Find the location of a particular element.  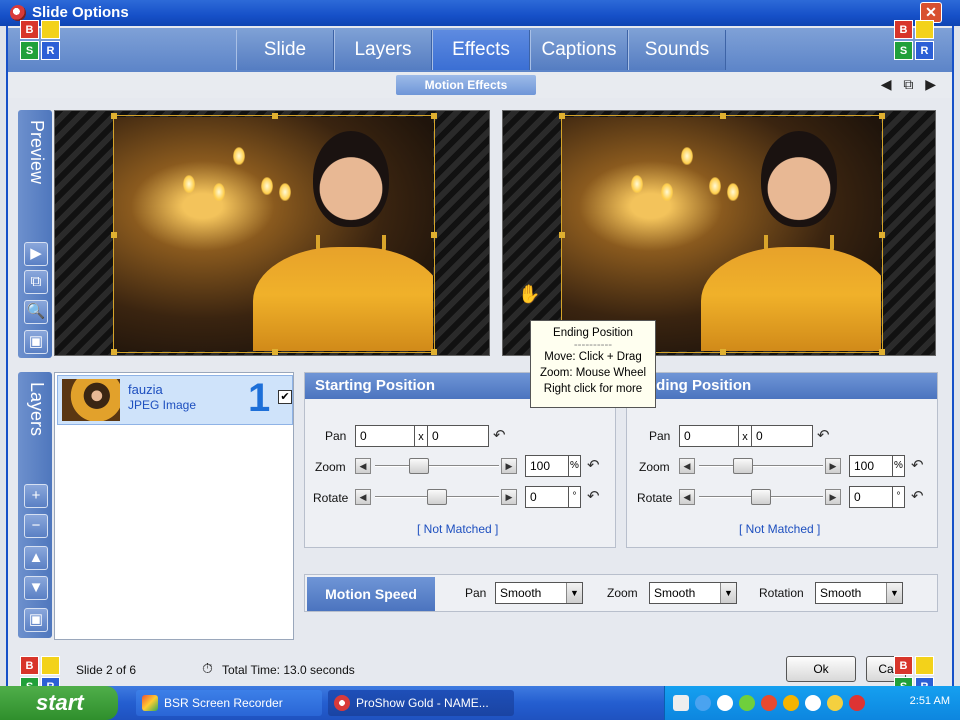

tab-effects: Effects is located at coordinates (481, 50).